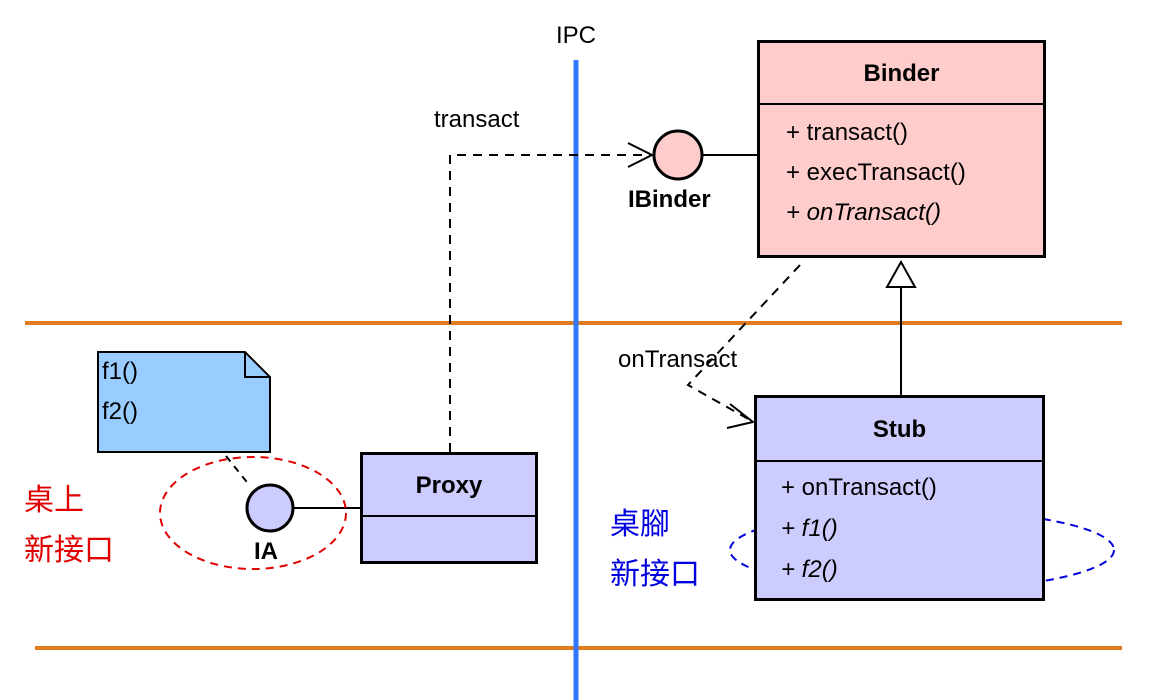  What do you see at coordinates (118, 392) in the screenshot?
I see `note-text: f1() f2()` at bounding box center [118, 392].